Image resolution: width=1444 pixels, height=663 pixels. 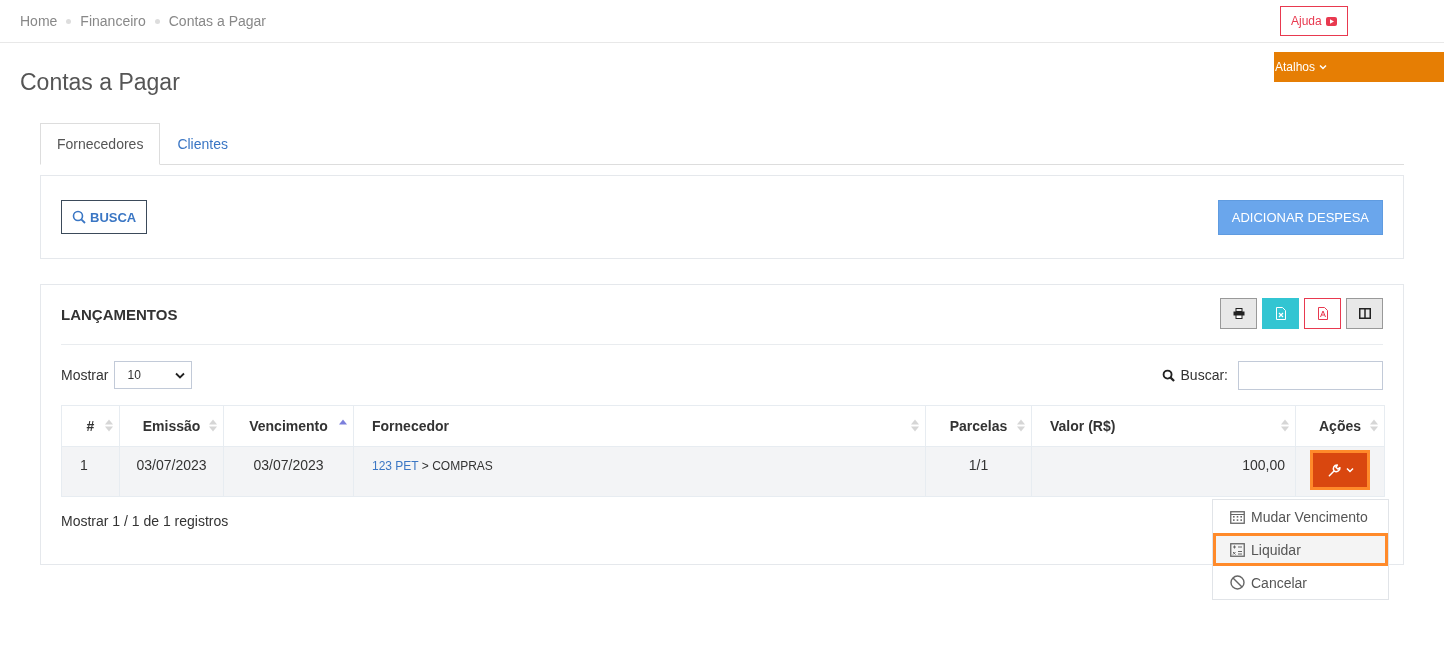 What do you see at coordinates (100, 82) in the screenshot?
I see `page-title: Contas a Pagar` at bounding box center [100, 82].